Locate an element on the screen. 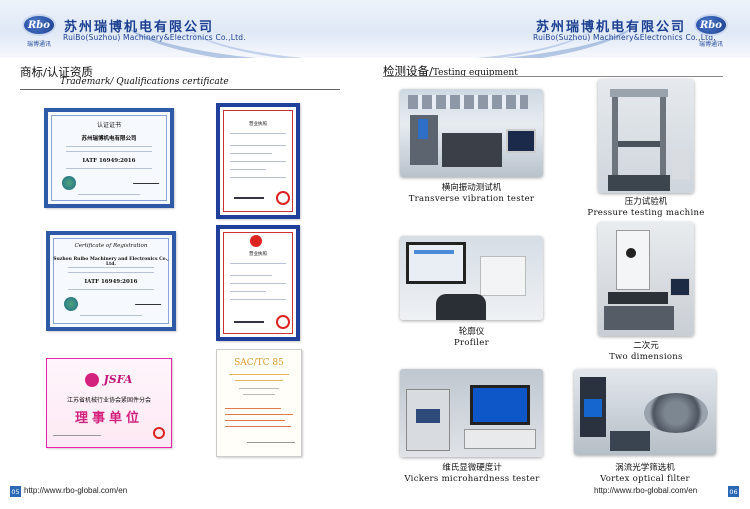  caption-profiler: 轮廓仪 Profiler is located at coordinates (471, 337).